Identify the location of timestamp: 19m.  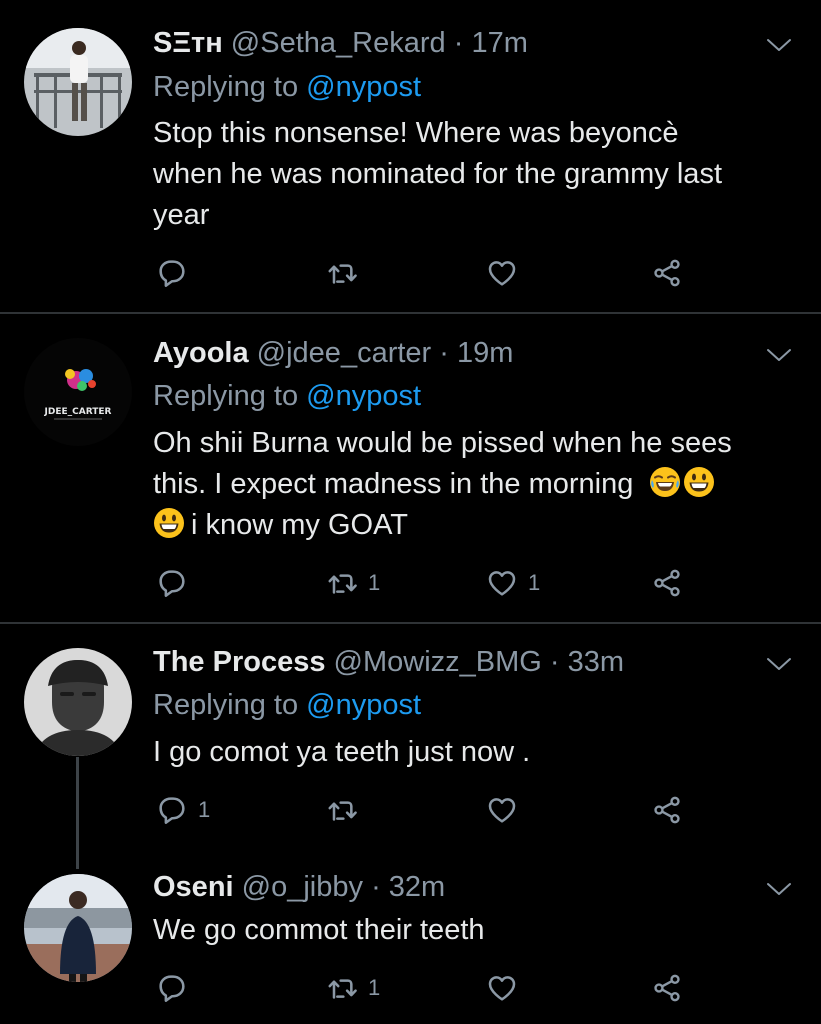
(485, 353).